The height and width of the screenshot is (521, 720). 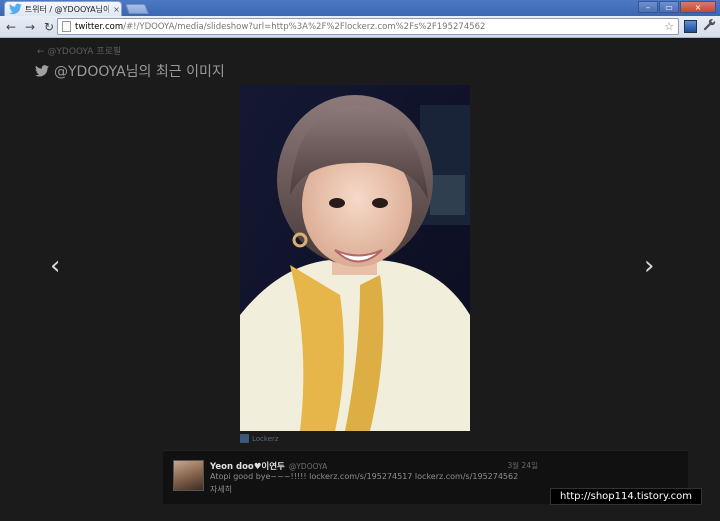 What do you see at coordinates (79, 50) in the screenshot?
I see `back-to-profile-link: ← @YDOOYA 프로필` at bounding box center [79, 50].